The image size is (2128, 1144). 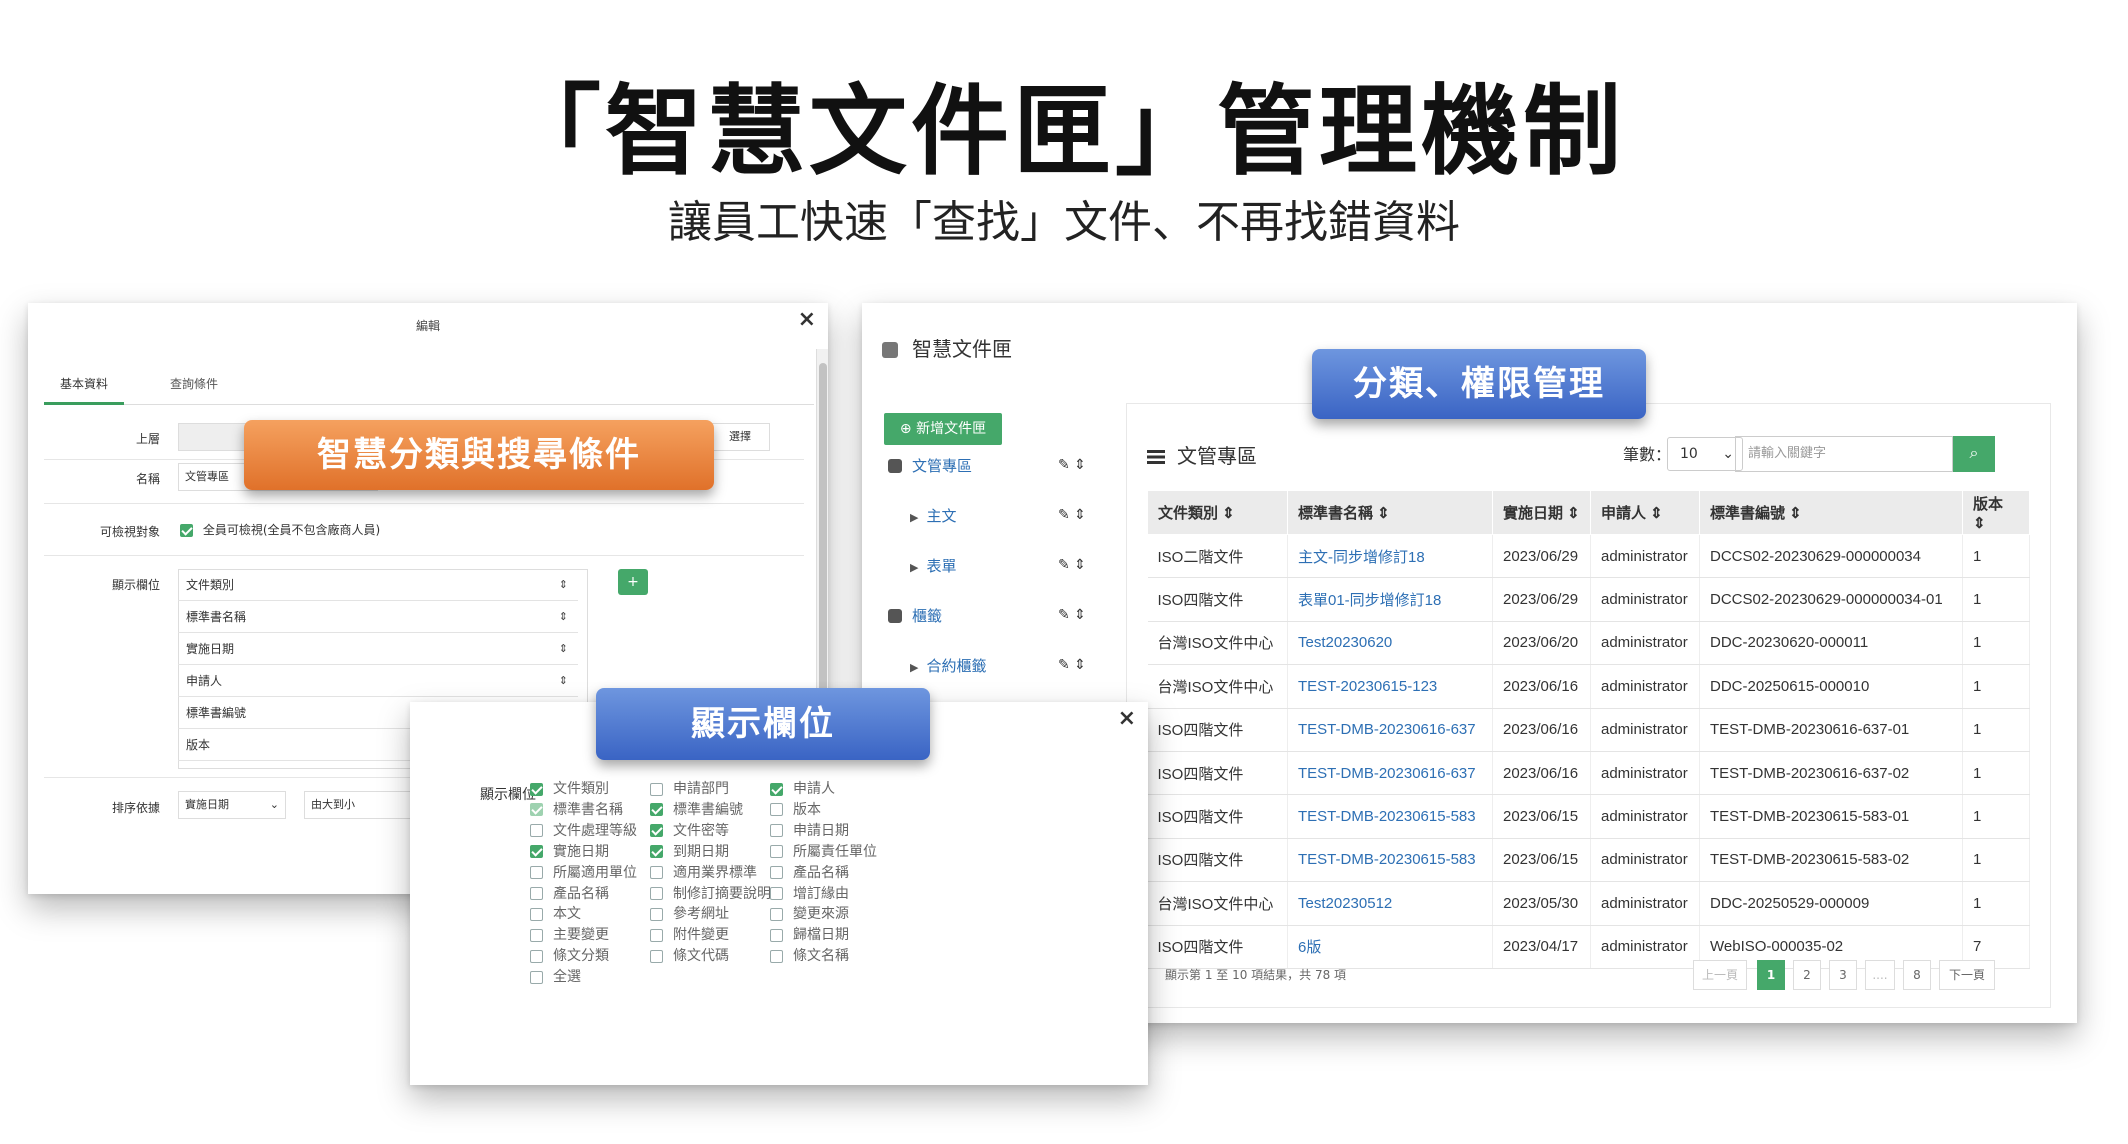 I want to click on tab-query: 查詢條件, so click(x=194, y=387).